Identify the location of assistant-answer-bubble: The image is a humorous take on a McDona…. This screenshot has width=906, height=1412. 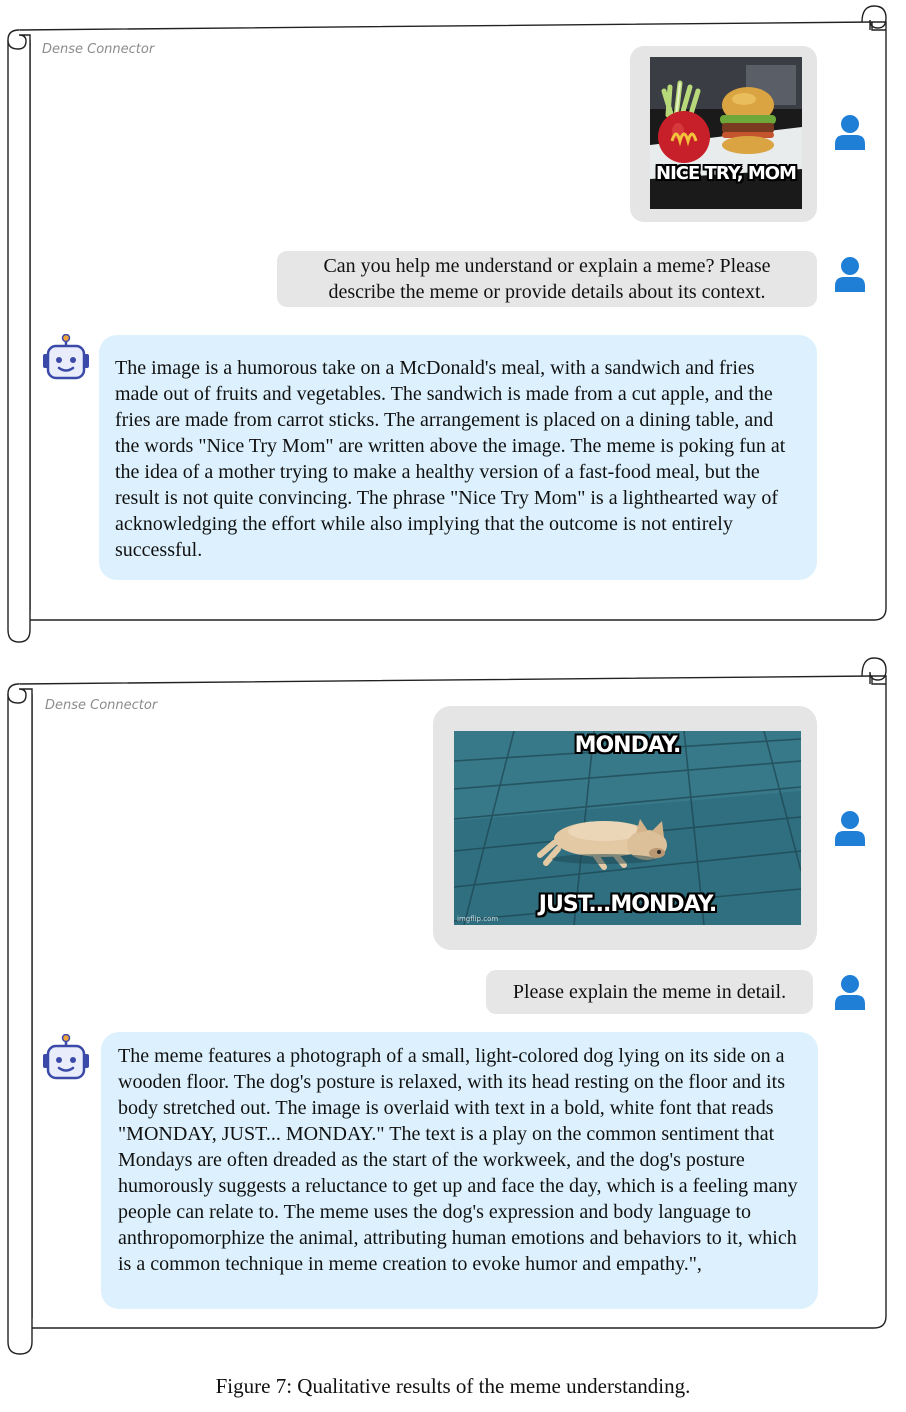
(458, 457).